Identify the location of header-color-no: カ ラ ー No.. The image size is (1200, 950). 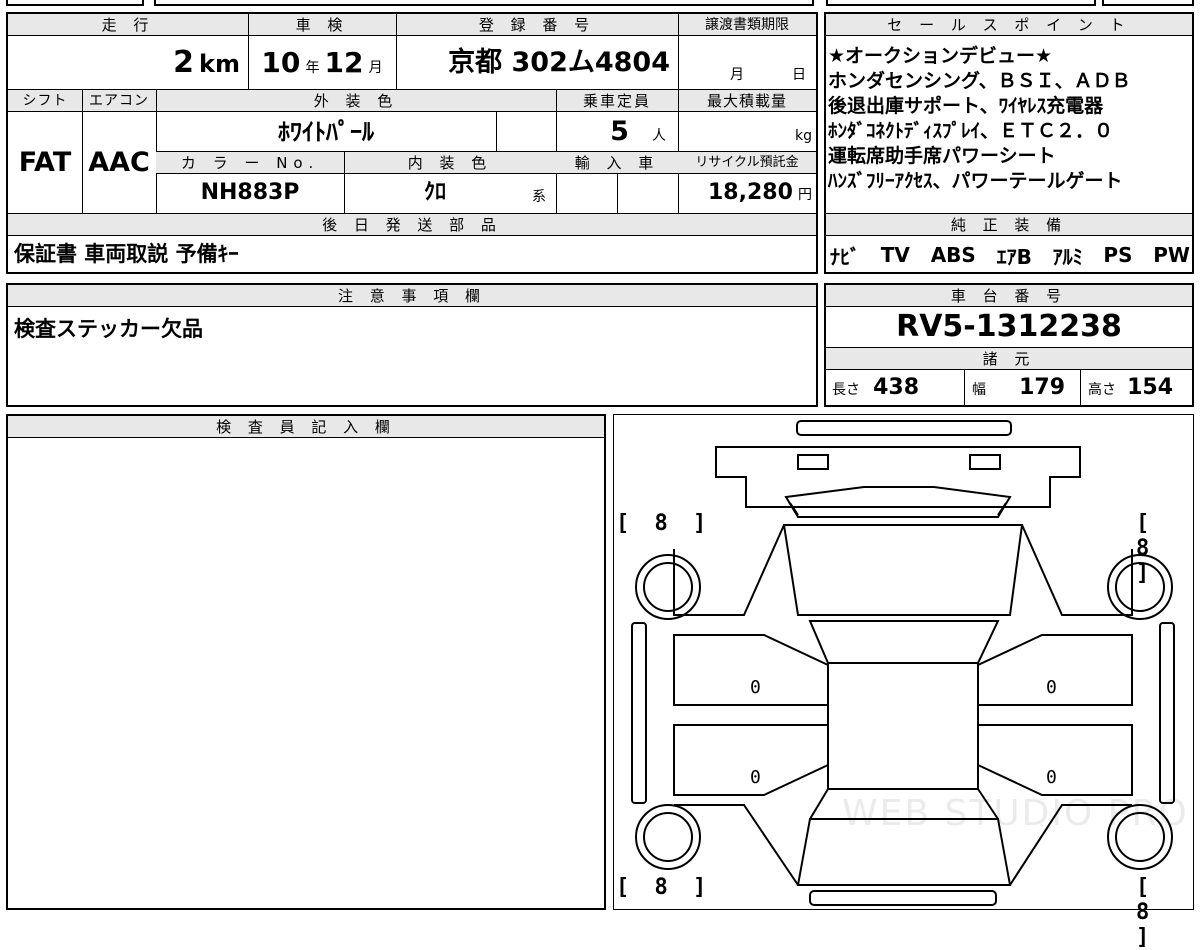
(250, 163).